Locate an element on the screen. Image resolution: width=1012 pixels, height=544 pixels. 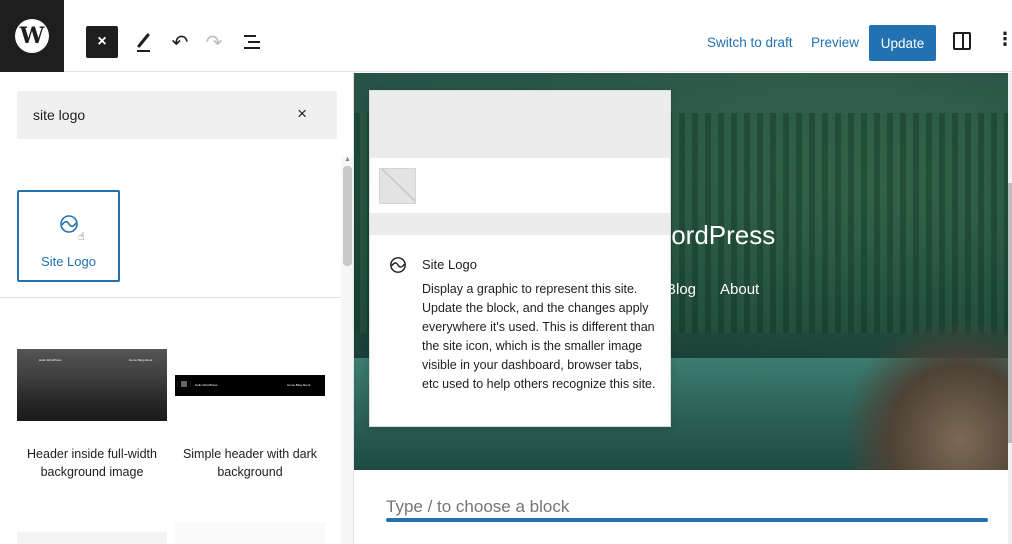
block-result-label: Site Logo is located at coordinates (68, 261).